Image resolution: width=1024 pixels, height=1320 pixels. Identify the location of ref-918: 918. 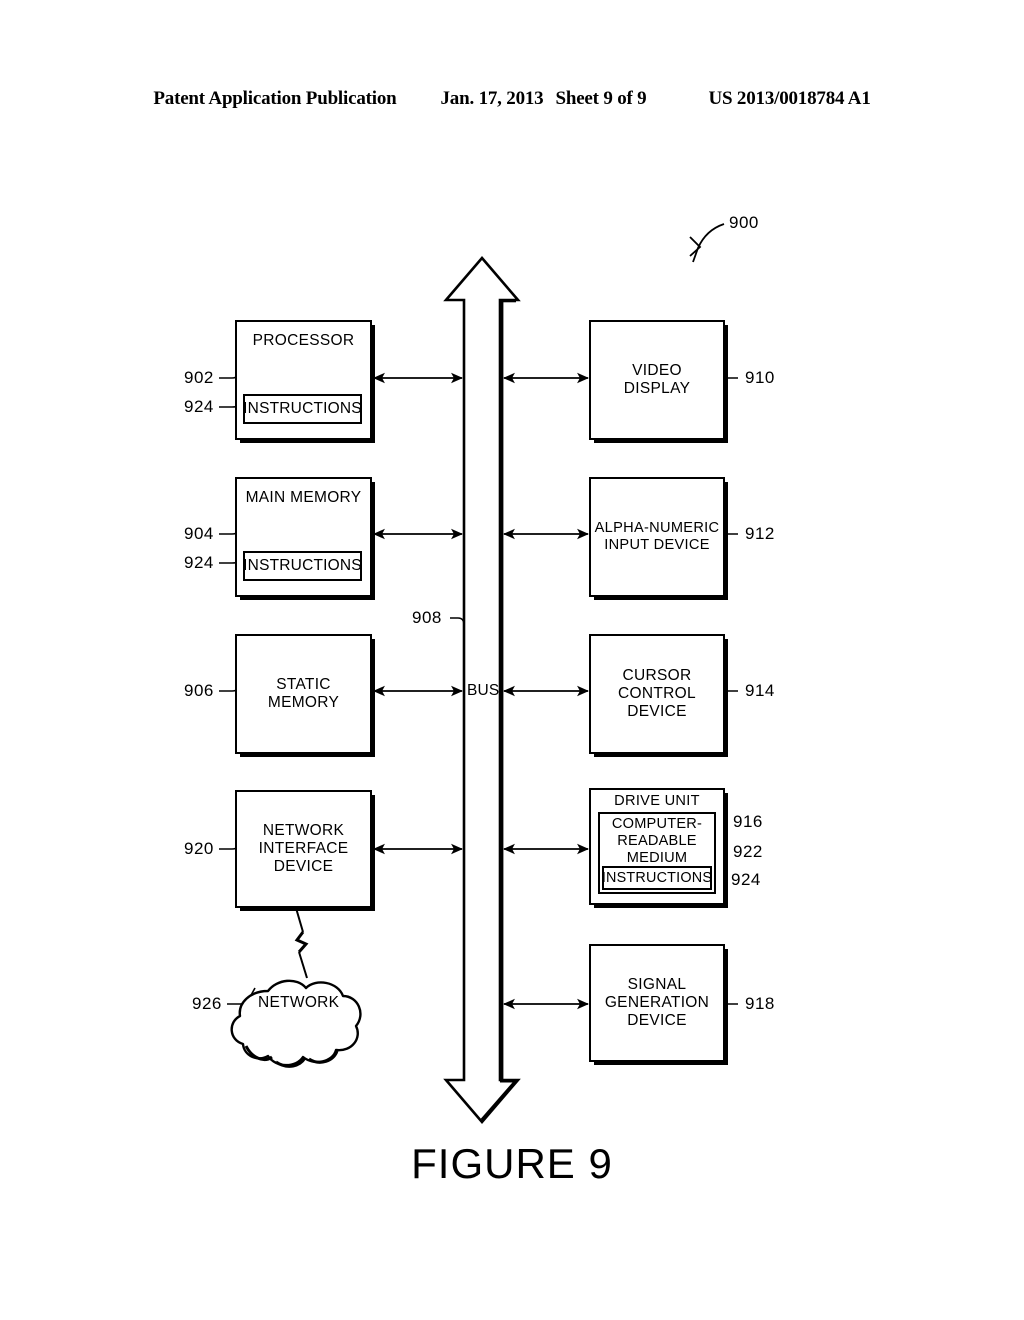
(760, 1003).